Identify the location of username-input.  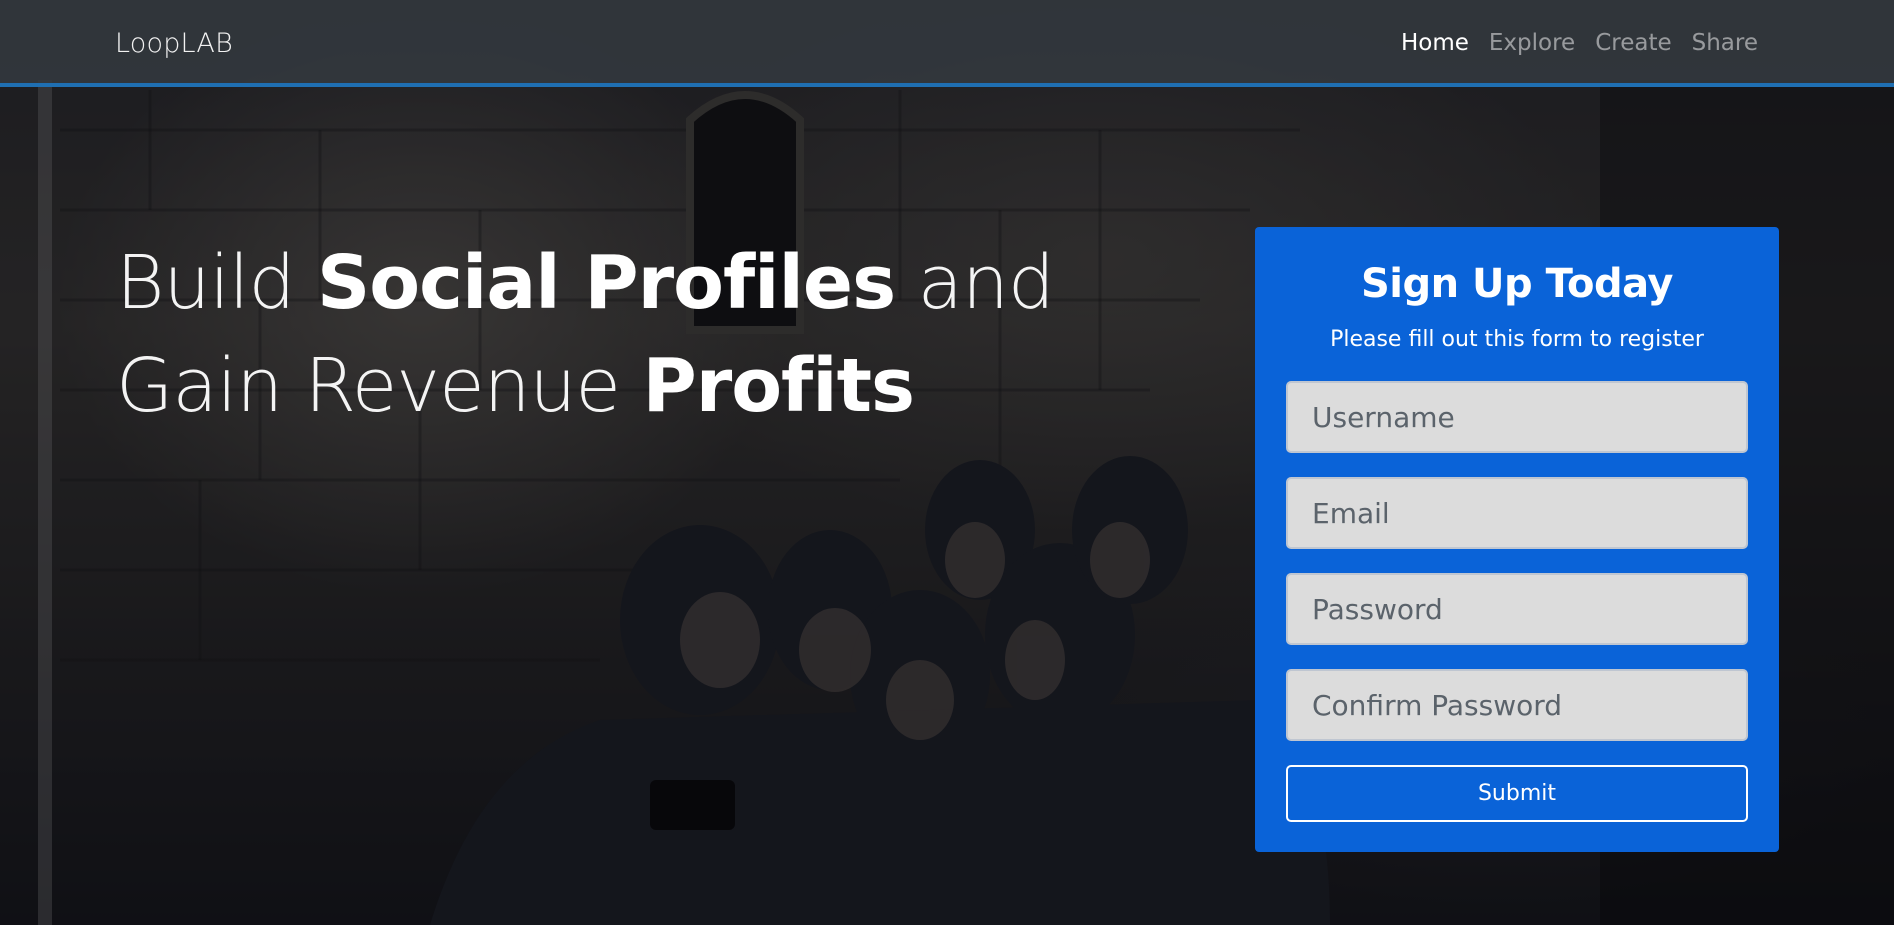
(1517, 417).